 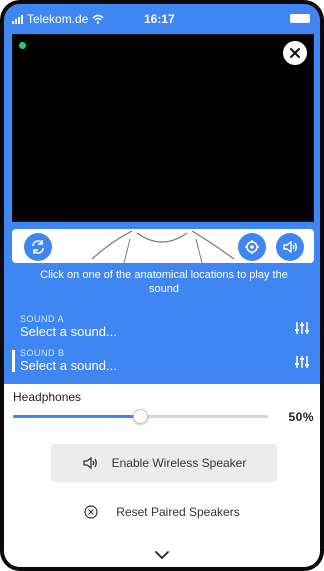 What do you see at coordinates (47, 397) in the screenshot?
I see `output-label: Headphones` at bounding box center [47, 397].